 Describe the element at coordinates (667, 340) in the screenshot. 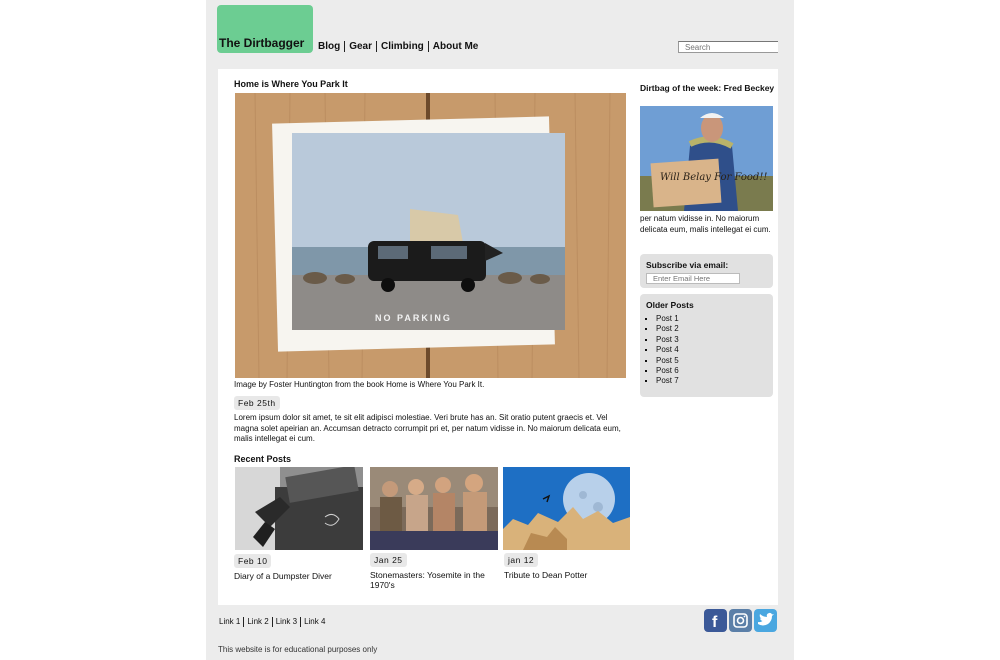

I see `older-post-item: Post 3` at that location.